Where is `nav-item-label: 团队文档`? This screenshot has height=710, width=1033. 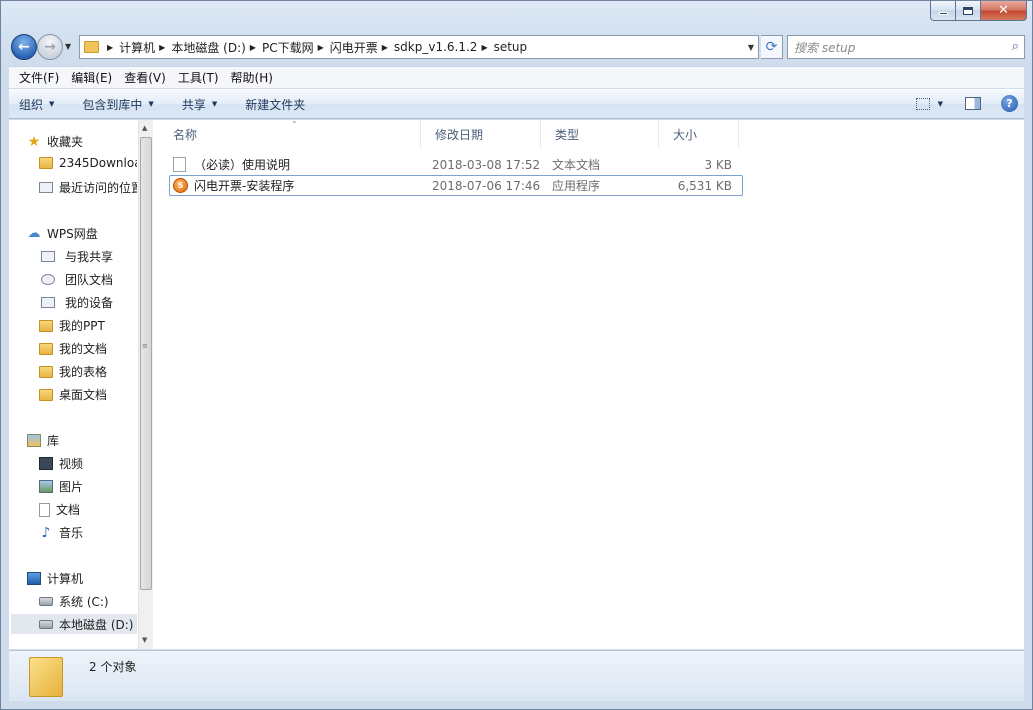
nav-item-label: 团队文档 is located at coordinates (89, 280).